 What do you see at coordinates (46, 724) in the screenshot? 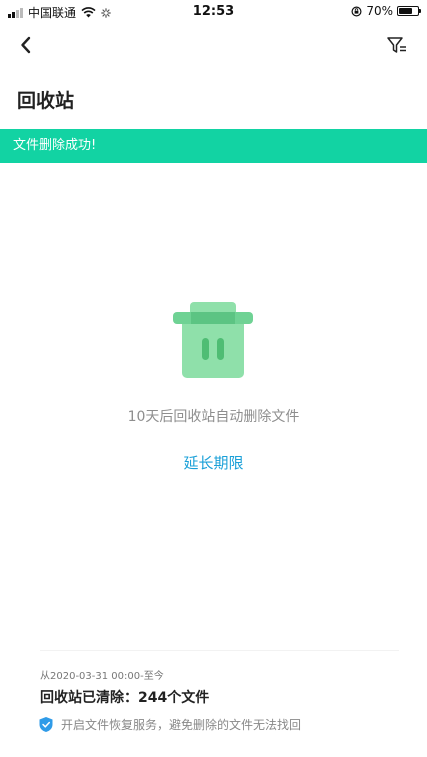
I see `shield-icon` at bounding box center [46, 724].